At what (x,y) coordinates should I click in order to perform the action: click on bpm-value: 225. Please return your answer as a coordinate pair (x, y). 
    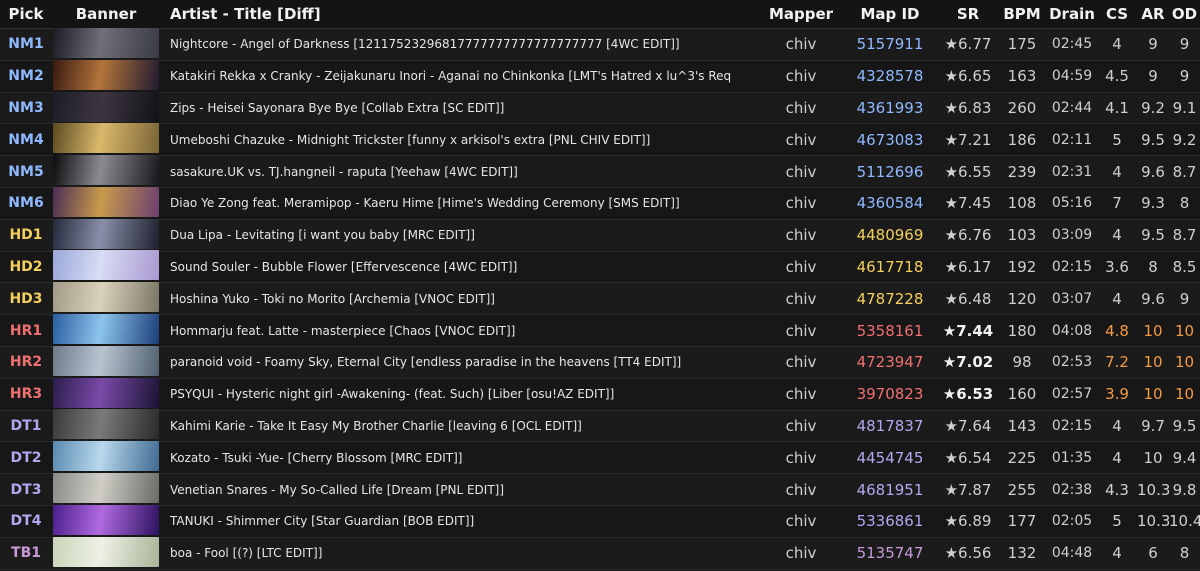
    Looking at the image, I should click on (1022, 457).